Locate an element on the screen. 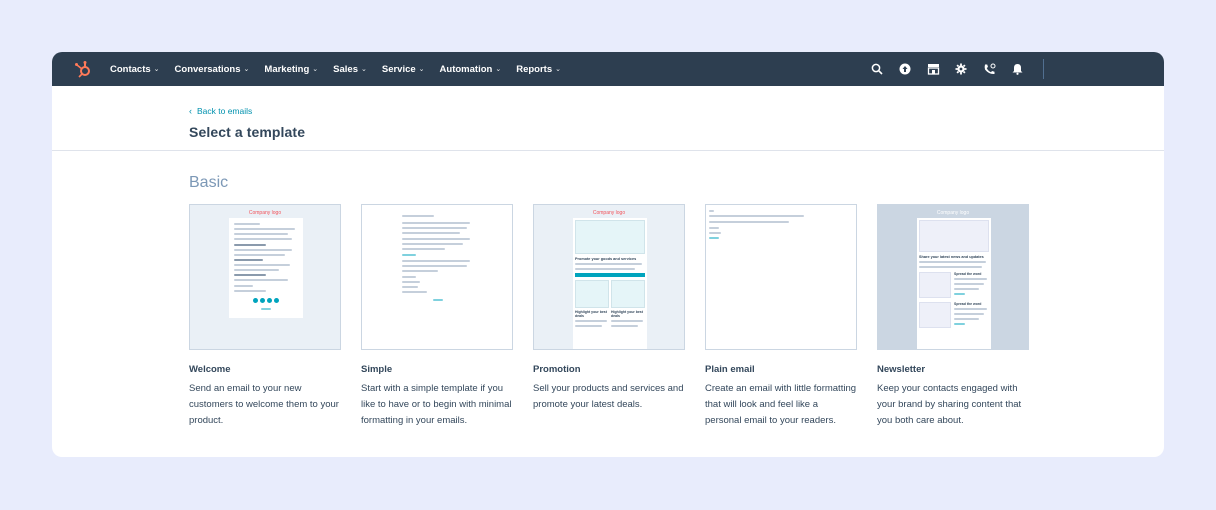  template-name: Plain email is located at coordinates (730, 369).